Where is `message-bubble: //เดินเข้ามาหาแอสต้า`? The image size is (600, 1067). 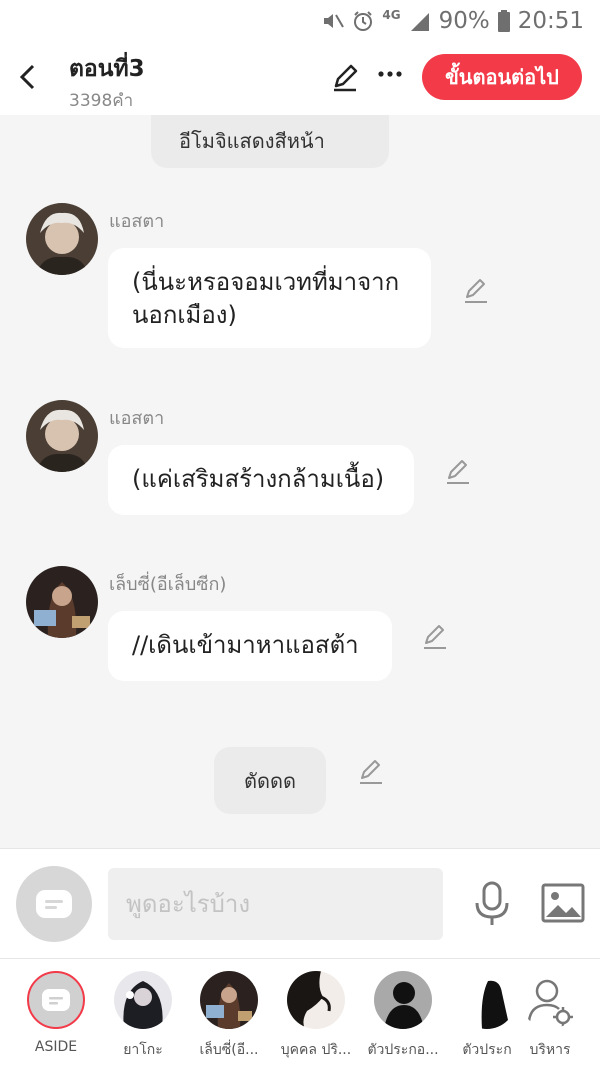 message-bubble: //เดินเข้ามาหาแอสต้า is located at coordinates (250, 646).